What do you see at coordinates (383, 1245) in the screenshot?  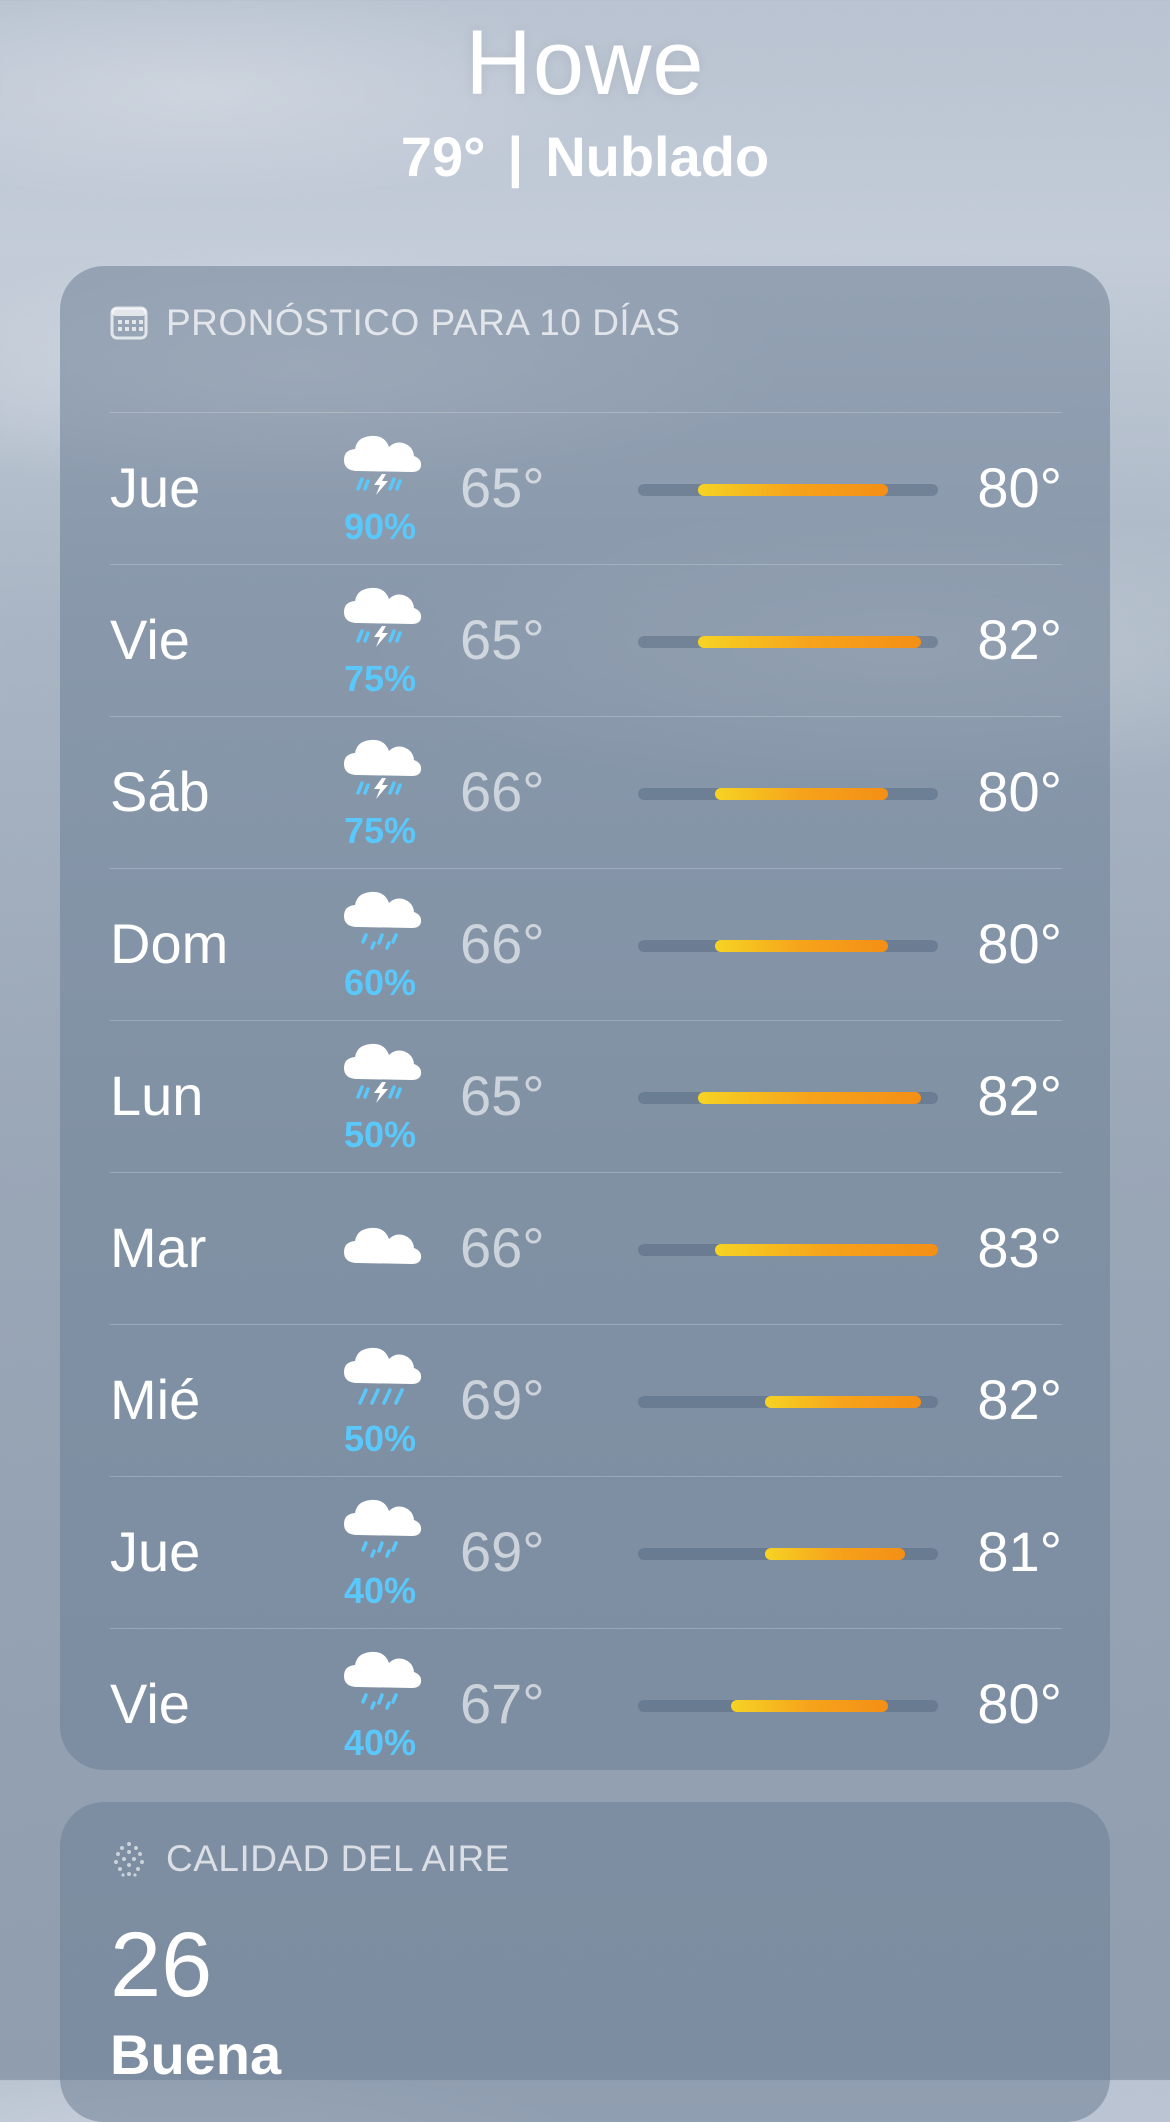 I see `cloud-icon` at bounding box center [383, 1245].